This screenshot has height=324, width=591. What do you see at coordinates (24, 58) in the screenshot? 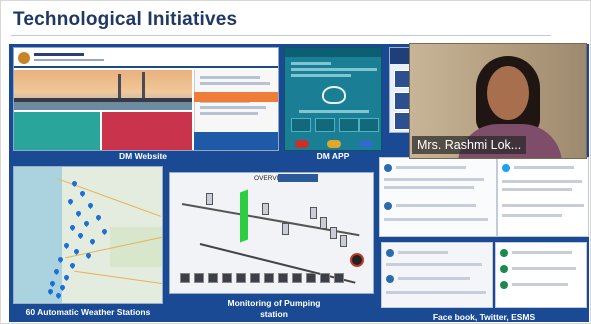
I see `website-logo-icon` at bounding box center [24, 58].